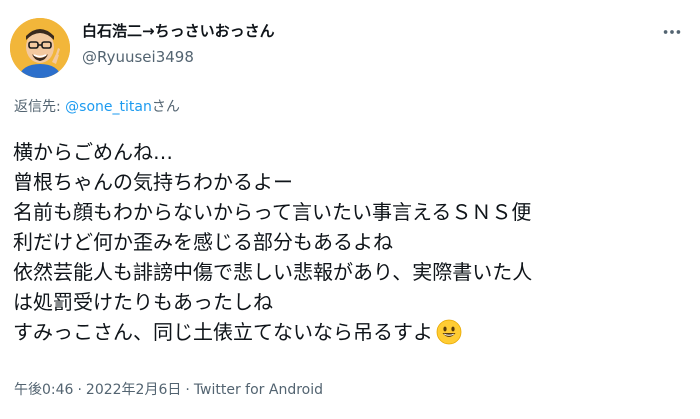 This screenshot has width=700, height=419. What do you see at coordinates (108, 107) in the screenshot?
I see `reply-mention-link: @sone_titan` at bounding box center [108, 107].